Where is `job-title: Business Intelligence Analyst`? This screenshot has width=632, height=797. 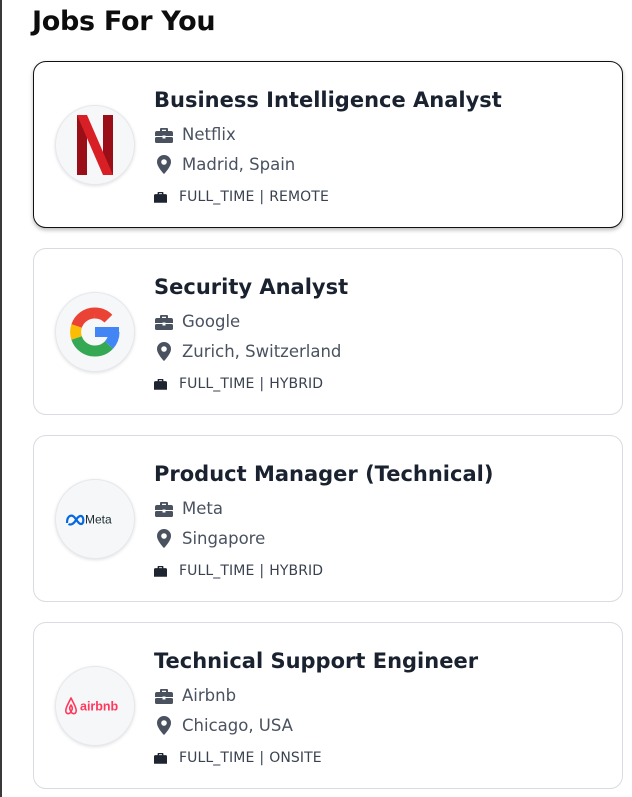 job-title: Business Intelligence Analyst is located at coordinates (328, 100).